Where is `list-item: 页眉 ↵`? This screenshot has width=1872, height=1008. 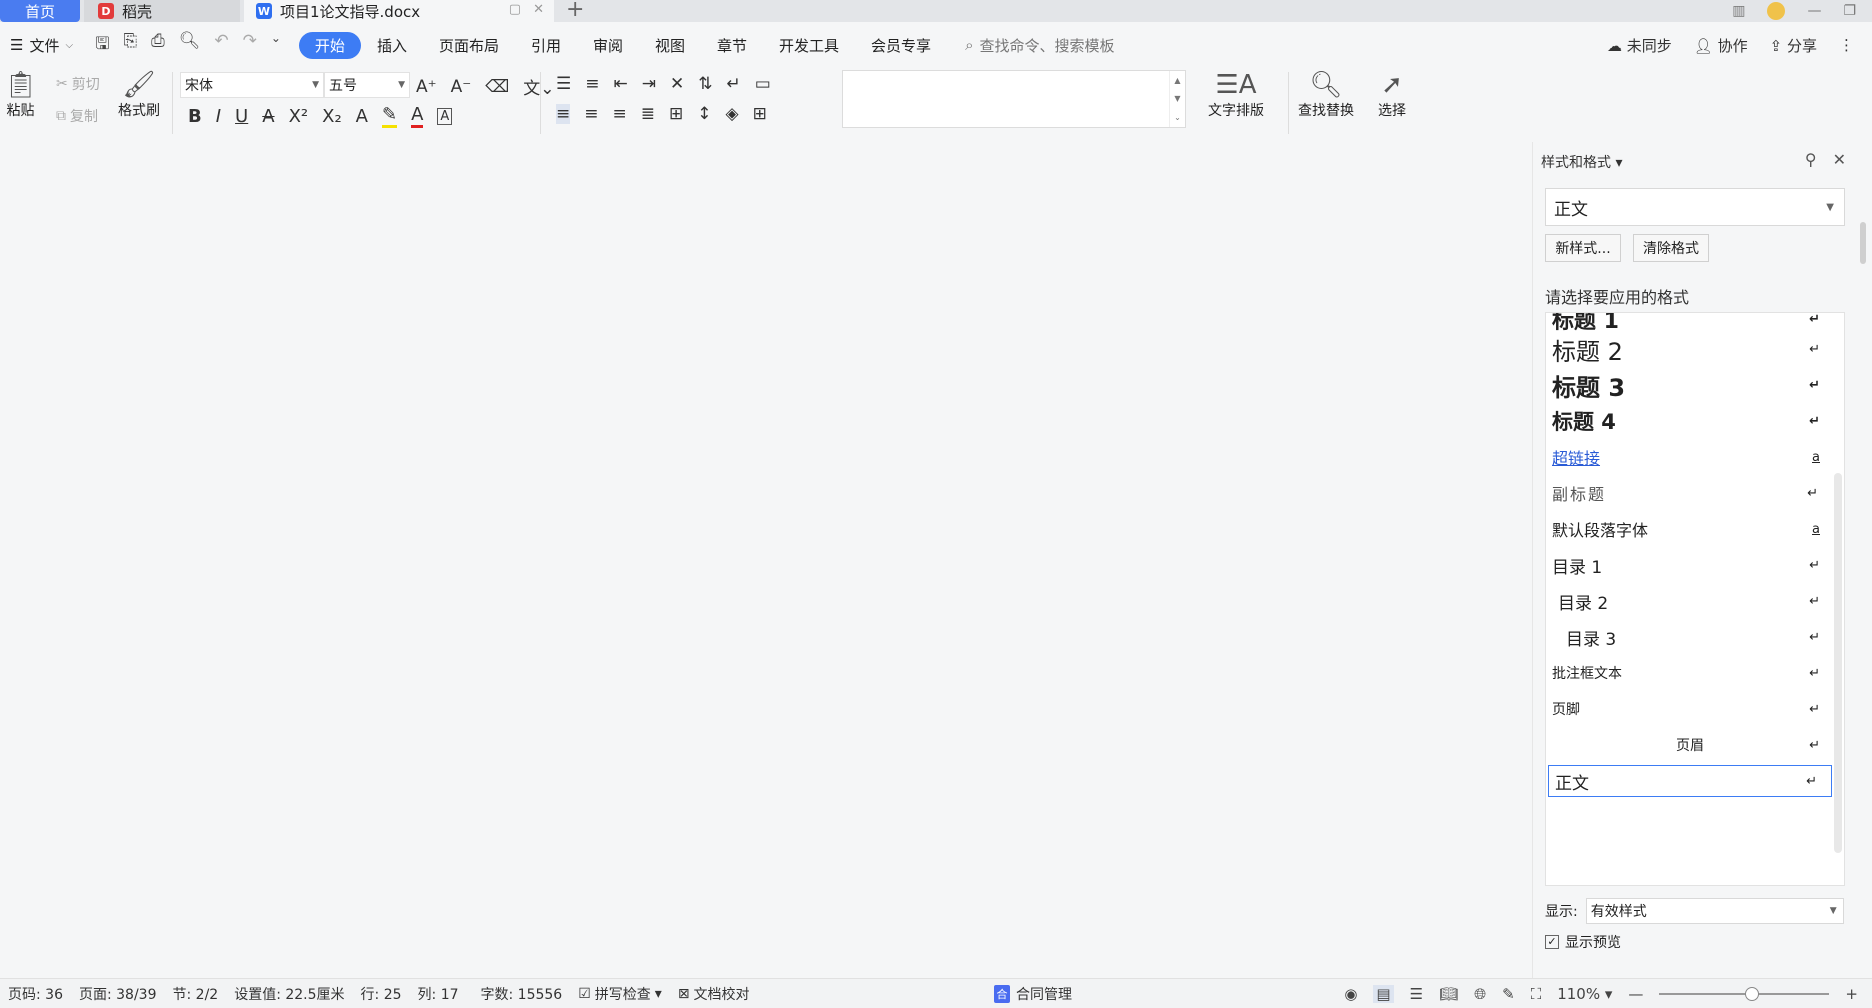 list-item: 页眉 ↵ is located at coordinates (1690, 745).